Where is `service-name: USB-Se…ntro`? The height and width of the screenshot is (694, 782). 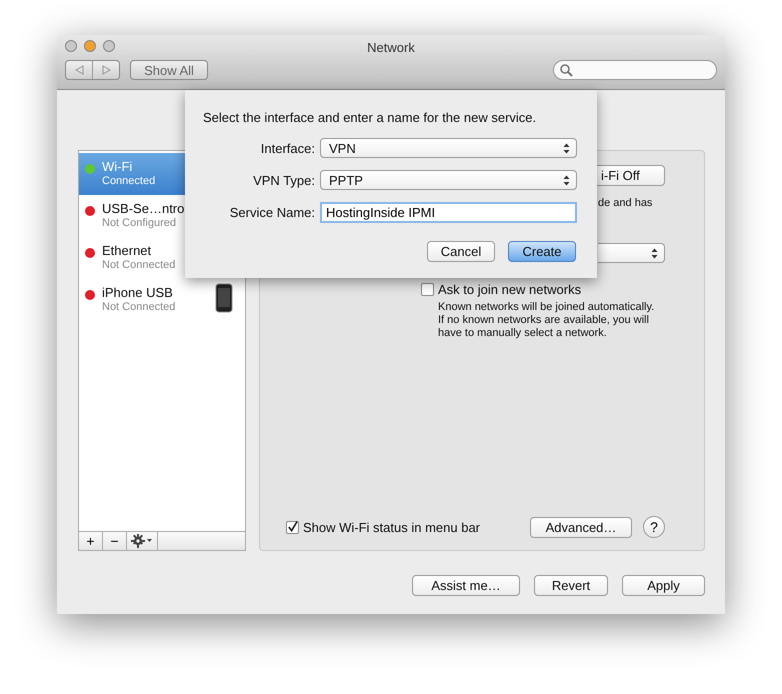 service-name: USB-Se…ntro is located at coordinates (143, 208).